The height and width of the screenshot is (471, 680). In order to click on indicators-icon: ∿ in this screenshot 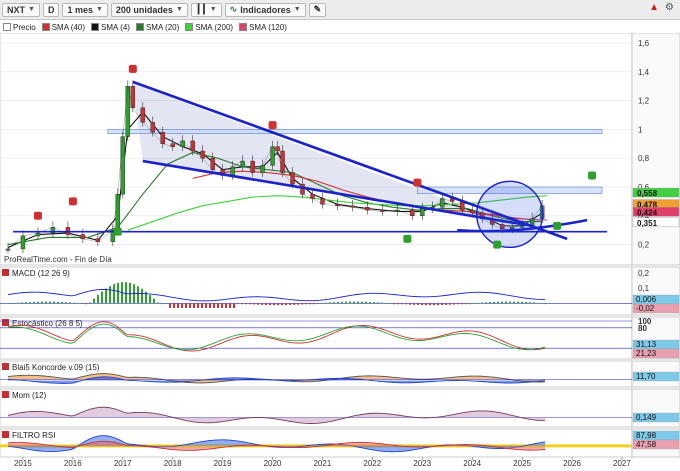, I will do `click(233, 9)`.